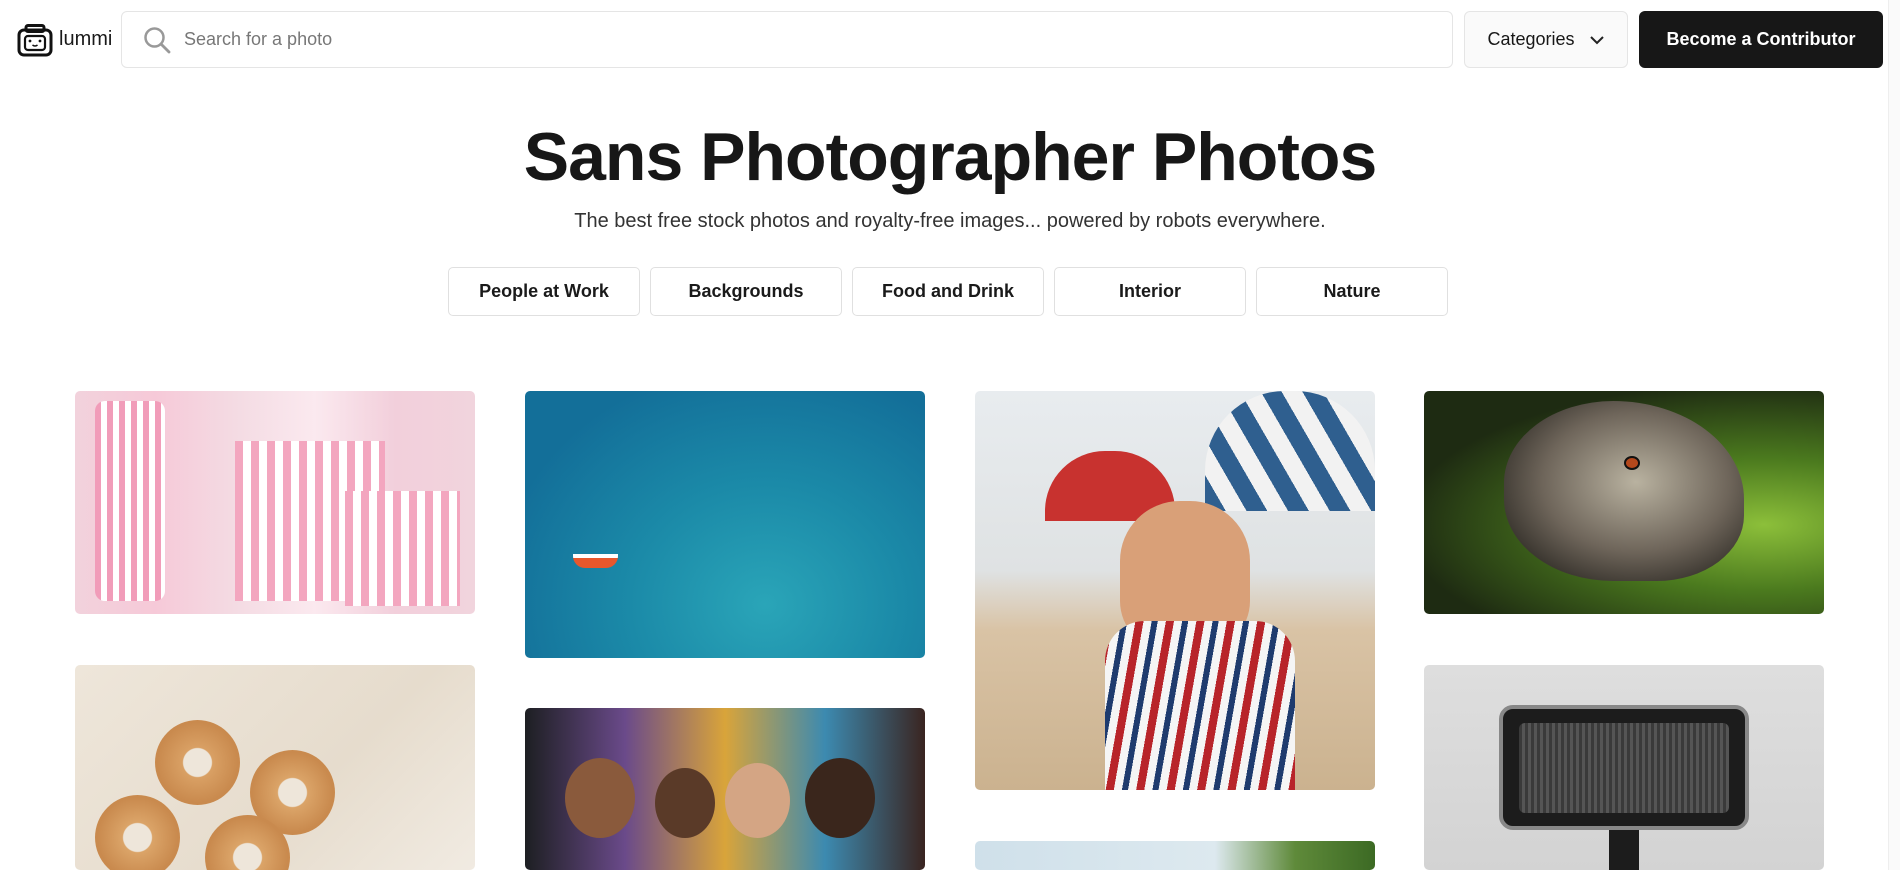 The height and width of the screenshot is (870, 1900). What do you see at coordinates (1761, 39) in the screenshot?
I see `become-contributor-button: Become a Contributor` at bounding box center [1761, 39].